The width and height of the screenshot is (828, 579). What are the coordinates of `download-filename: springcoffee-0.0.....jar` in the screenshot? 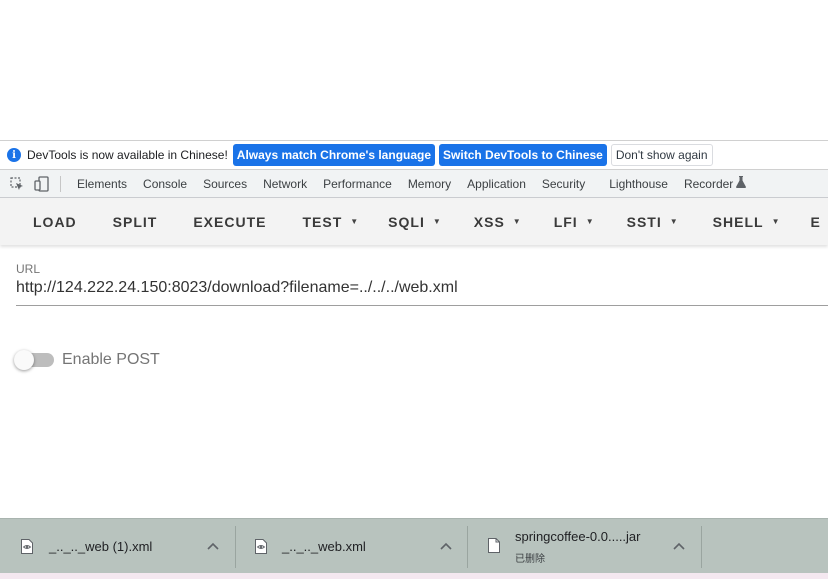 It's located at (578, 536).